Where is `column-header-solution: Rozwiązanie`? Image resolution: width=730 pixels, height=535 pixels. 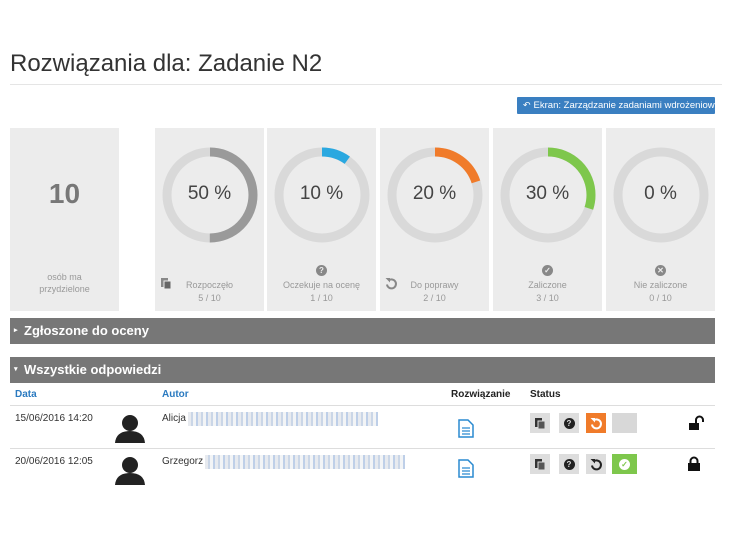
column-header-solution: Rozwiązanie is located at coordinates (481, 394).